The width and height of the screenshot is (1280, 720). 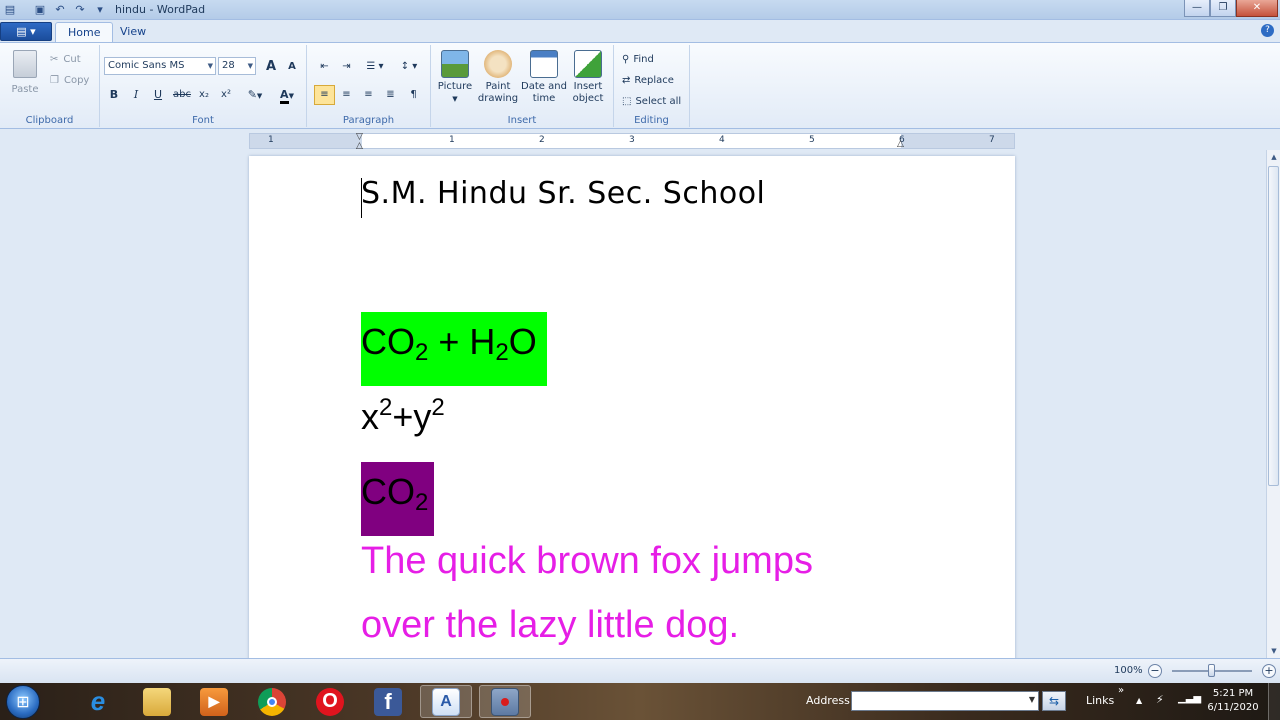 What do you see at coordinates (1054, 701) in the screenshot?
I see `address-go-button: ⇆` at bounding box center [1054, 701].